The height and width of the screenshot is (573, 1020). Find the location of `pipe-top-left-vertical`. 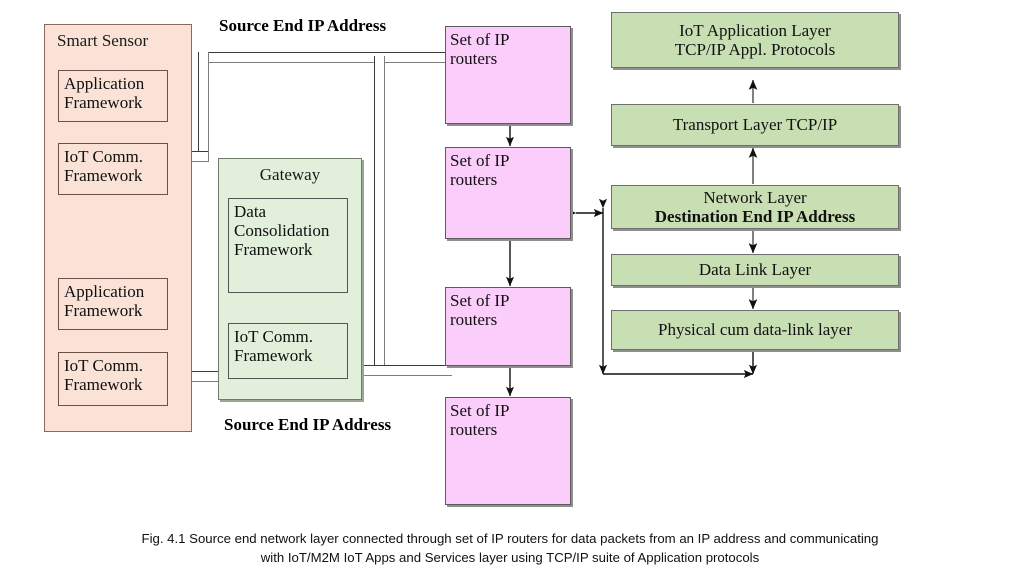

pipe-top-left-vertical is located at coordinates (203, 107).